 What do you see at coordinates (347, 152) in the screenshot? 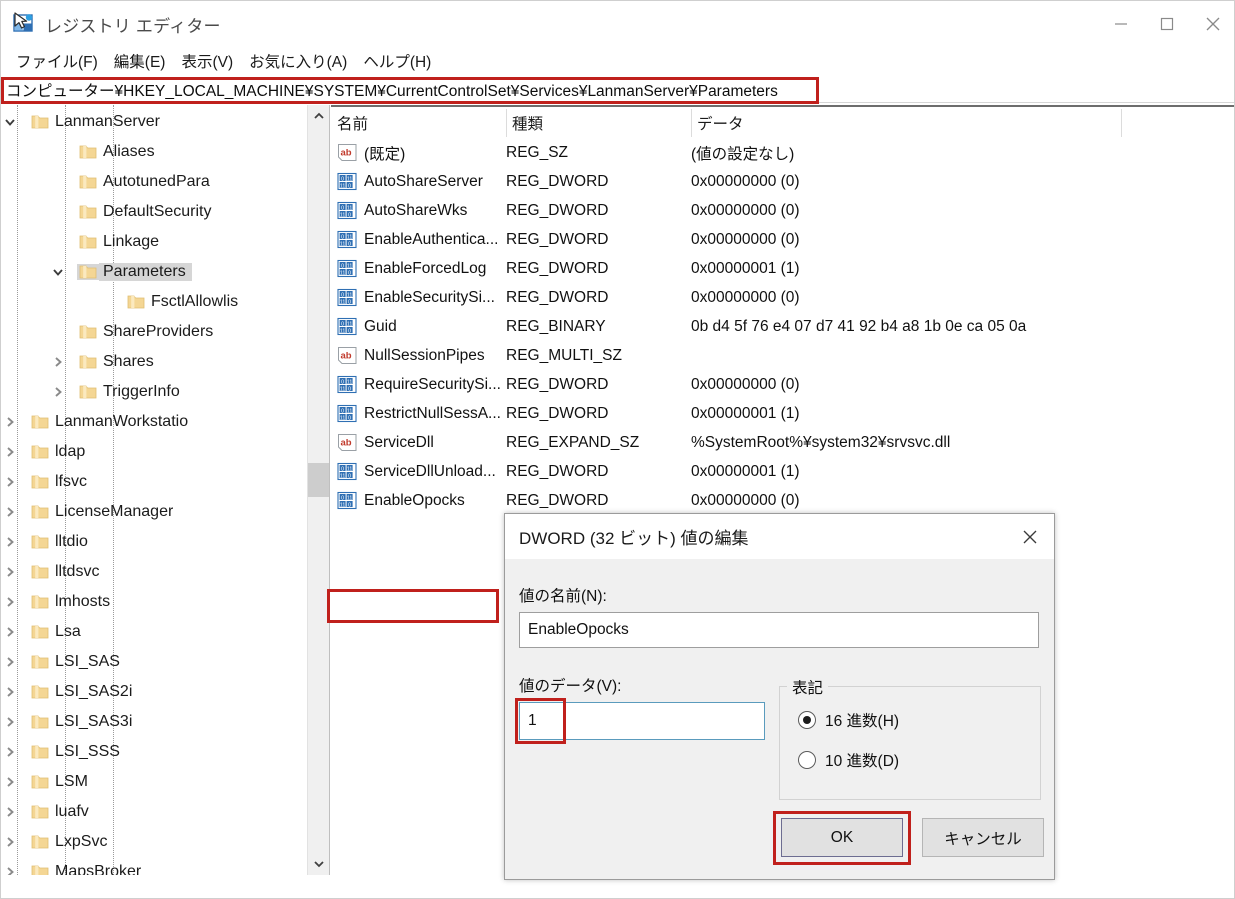
I see `string-value-icon: ab` at bounding box center [347, 152].